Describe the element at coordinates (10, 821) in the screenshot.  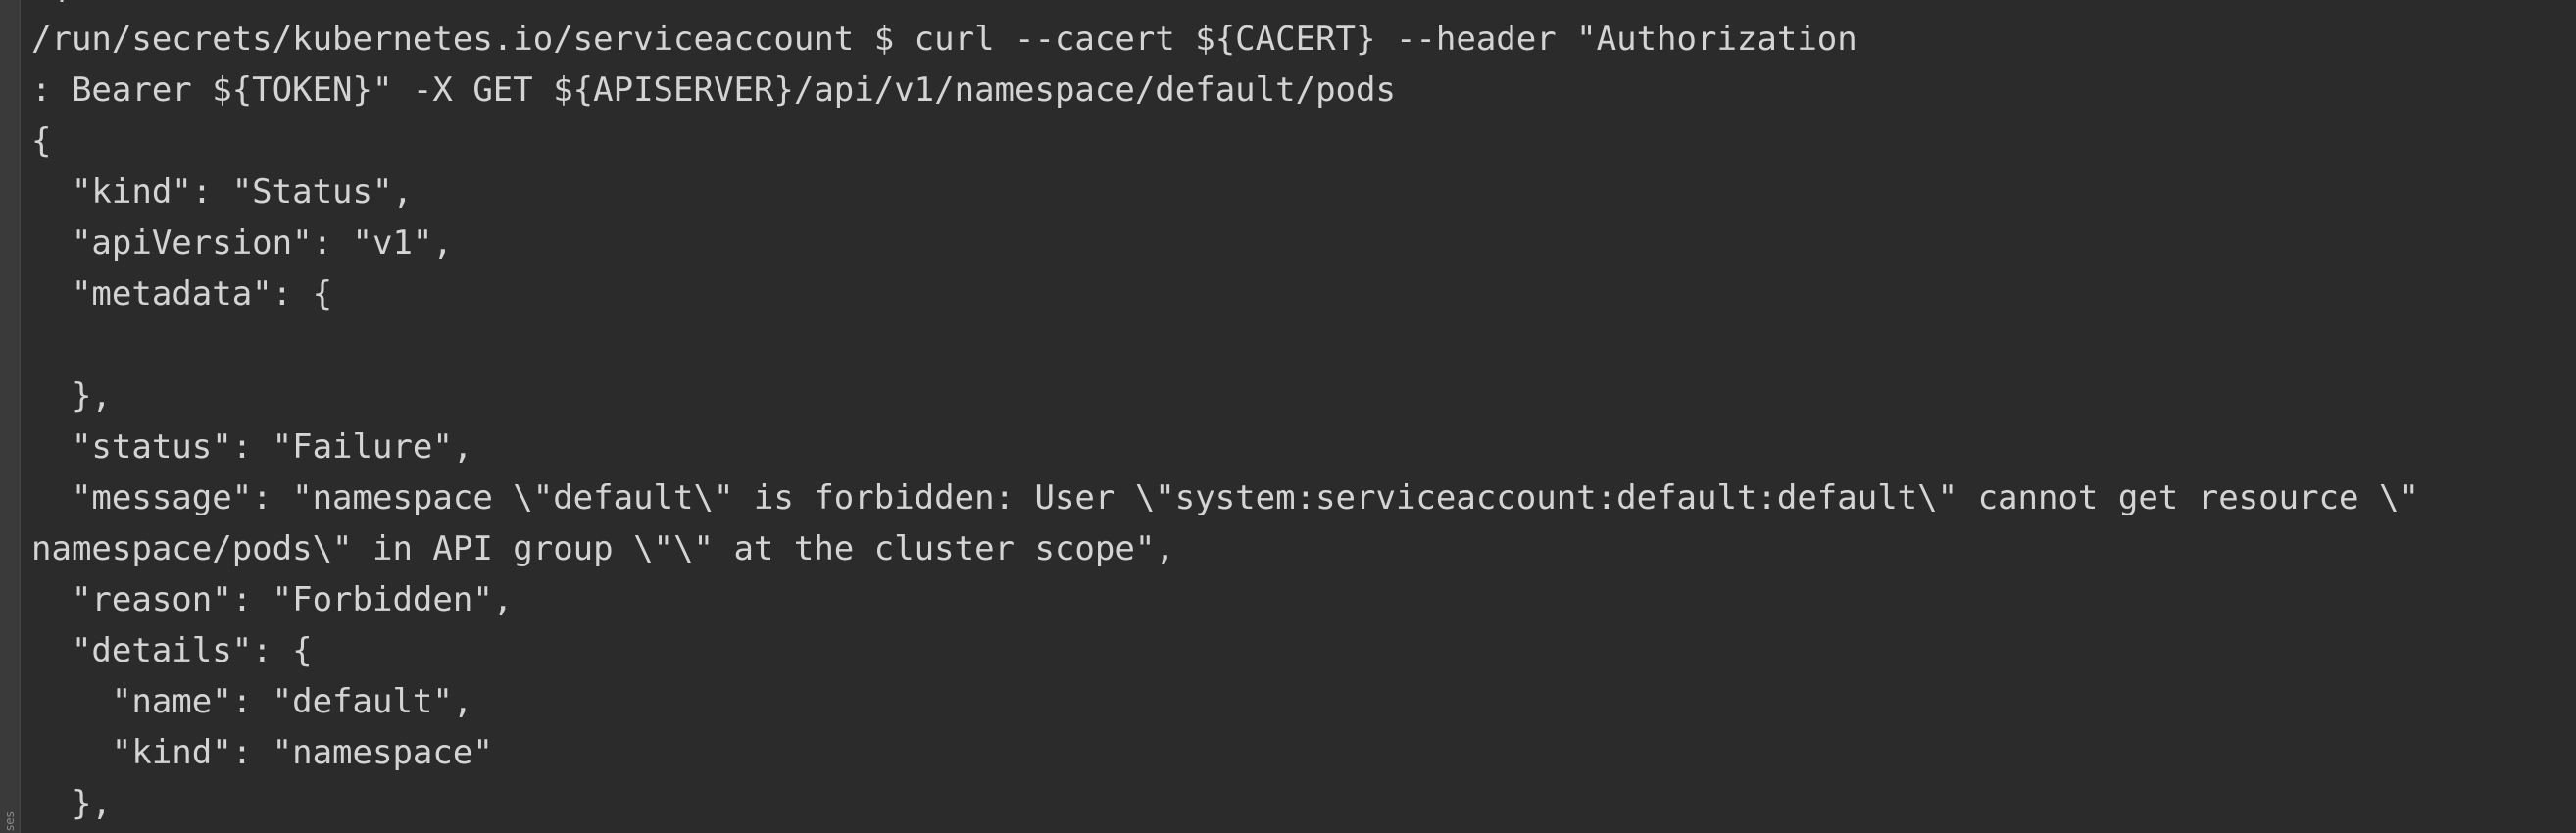
I see `gutter-label: ses` at that location.